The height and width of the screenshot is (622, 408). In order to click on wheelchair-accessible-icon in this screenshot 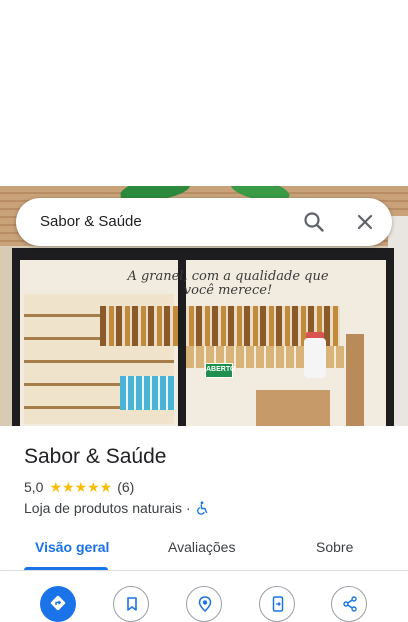, I will do `click(202, 508)`.